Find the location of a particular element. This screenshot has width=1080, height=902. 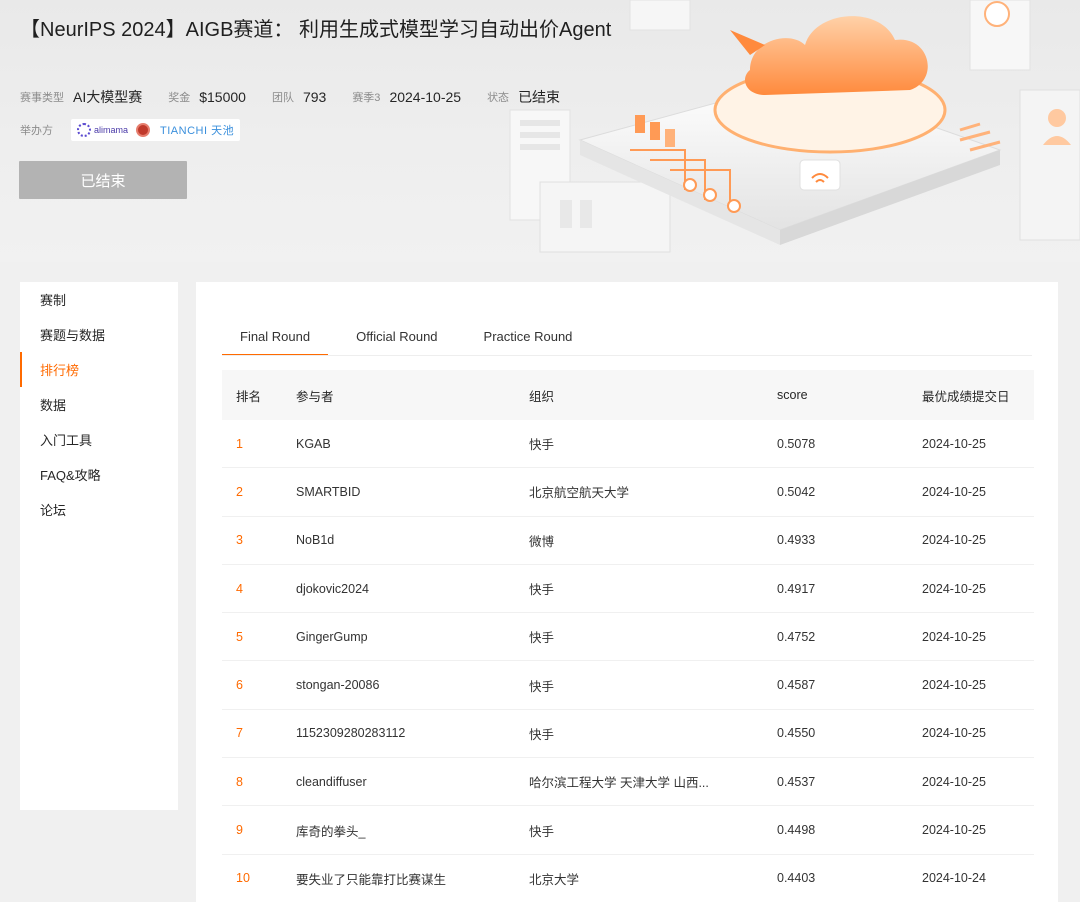

meta-season-label: 赛季3 is located at coordinates (366, 98).